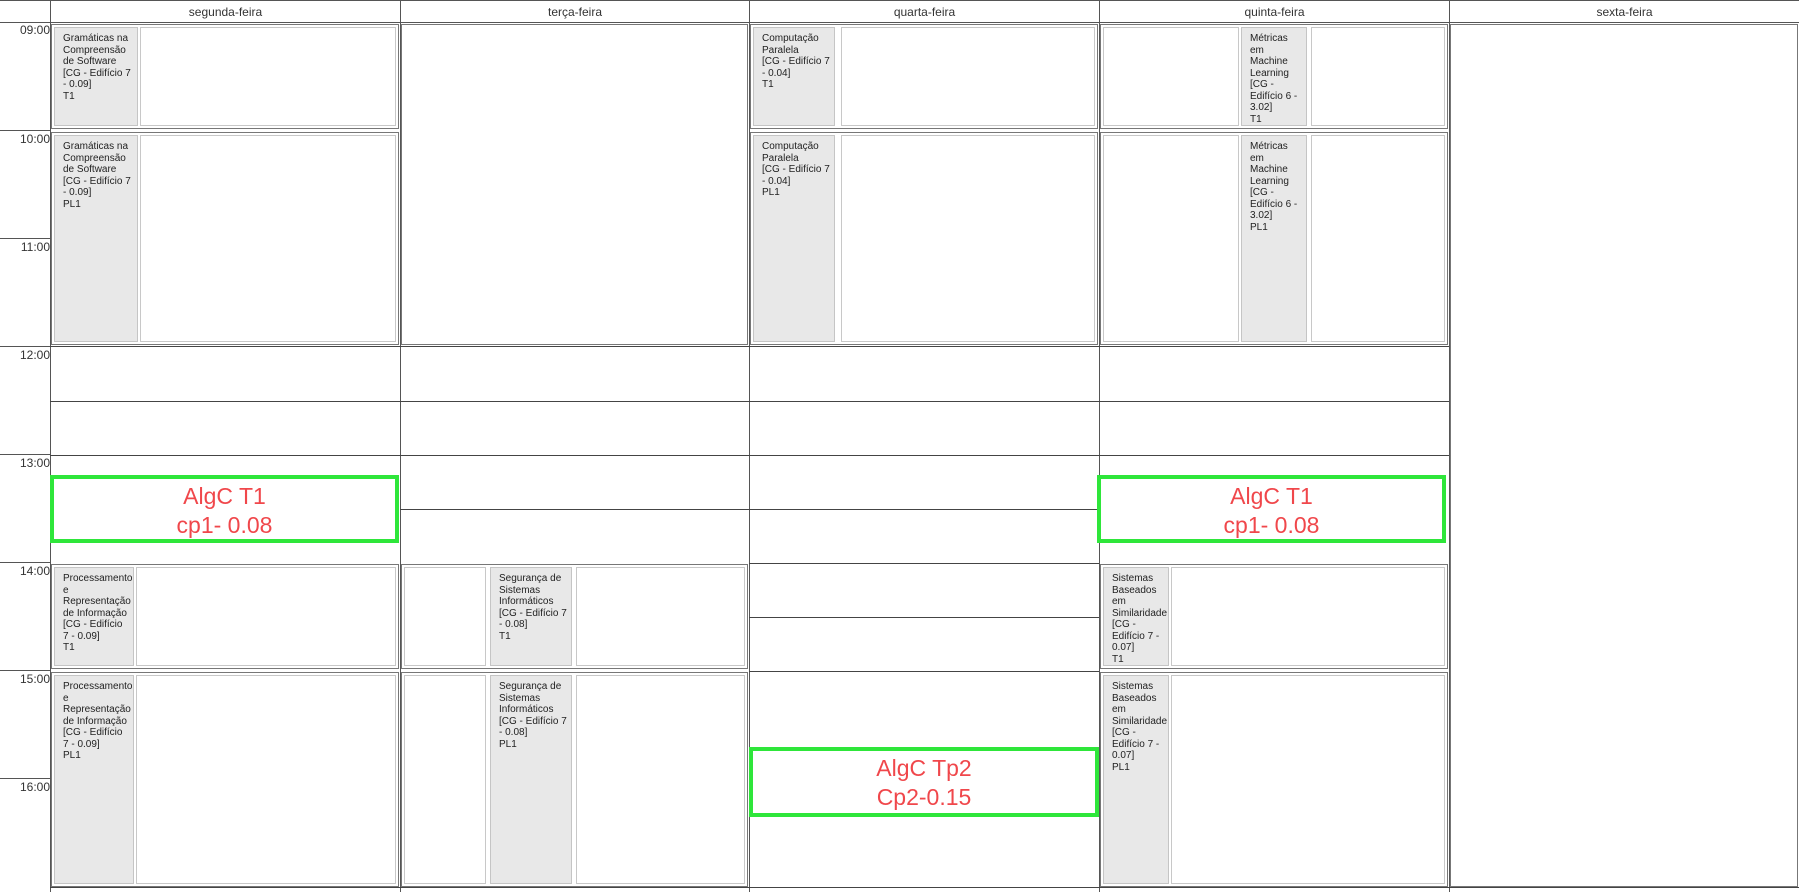 Image resolution: width=1799 pixels, height=892 pixels. What do you see at coordinates (34, 787) in the screenshot?
I see `time-label: 16:00` at bounding box center [34, 787].